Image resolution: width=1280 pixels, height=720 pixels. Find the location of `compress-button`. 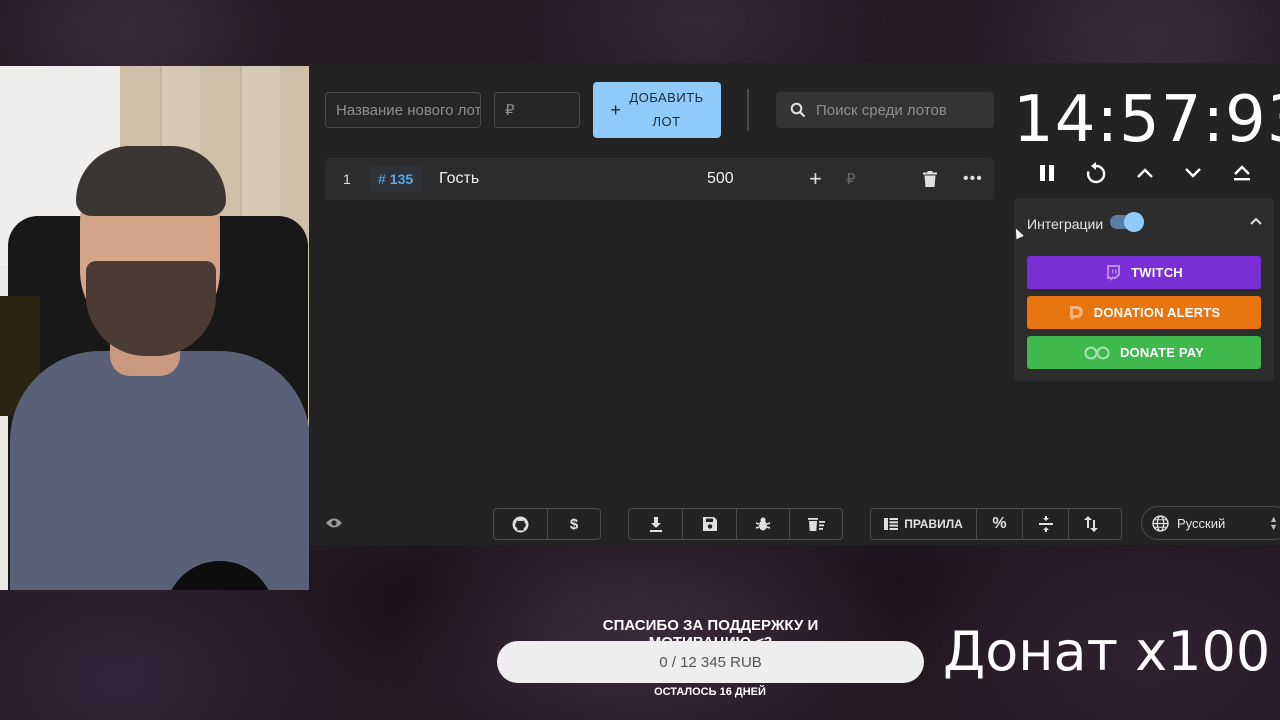

compress-button is located at coordinates (1046, 524).